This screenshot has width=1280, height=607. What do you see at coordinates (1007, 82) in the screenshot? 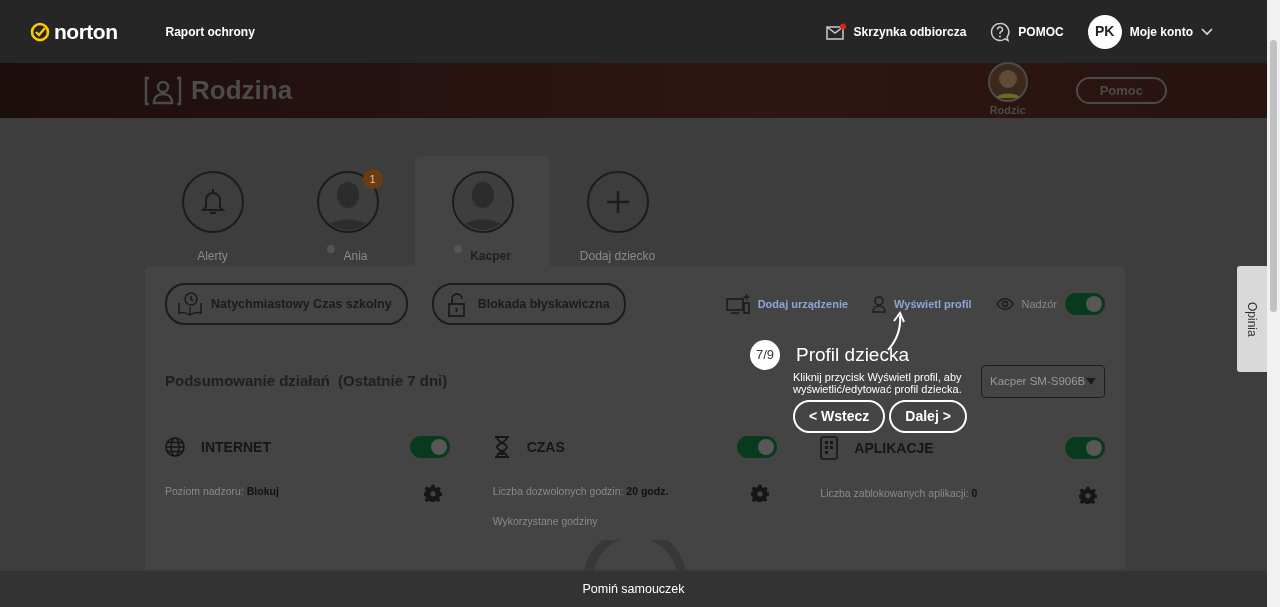
I see `parent-avatar-icon` at bounding box center [1007, 82].